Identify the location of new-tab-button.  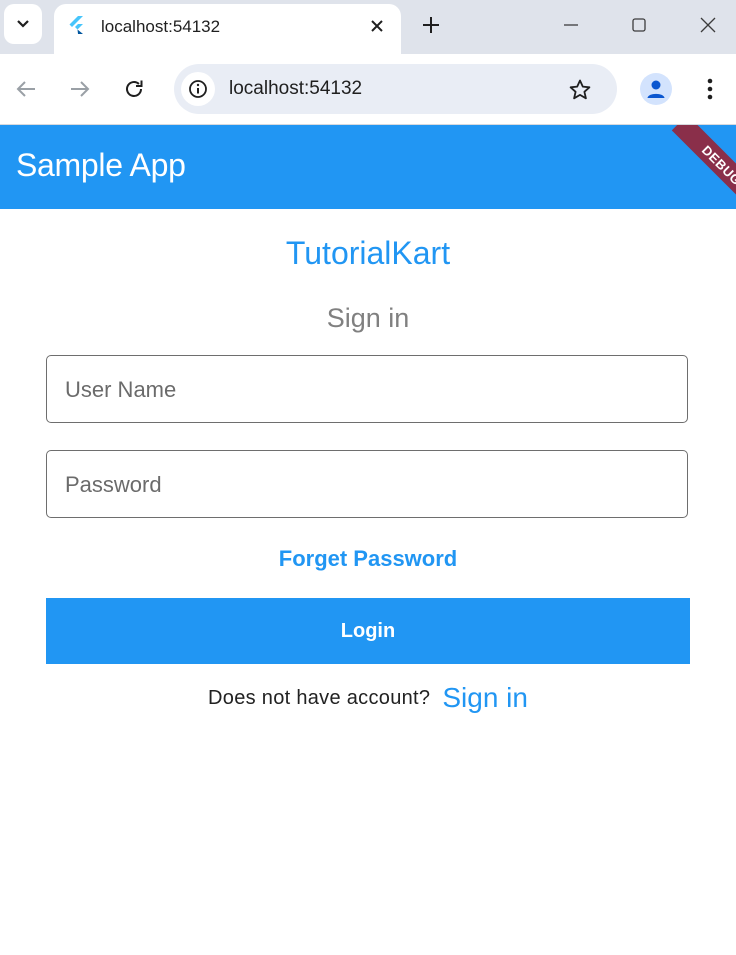
(431, 25).